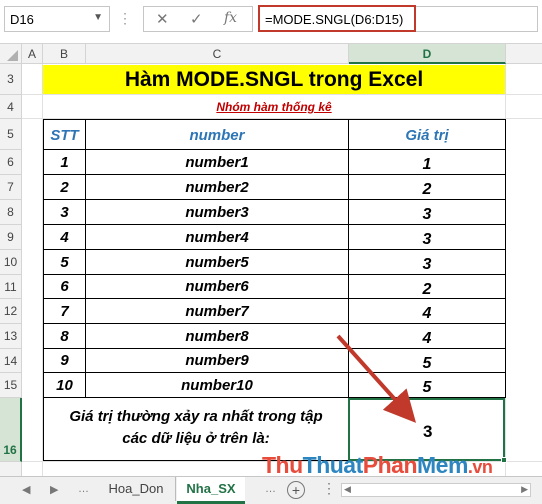 Image resolution: width=542 pixels, height=504 pixels. What do you see at coordinates (427, 54) in the screenshot?
I see `column-header-d: D` at bounding box center [427, 54].